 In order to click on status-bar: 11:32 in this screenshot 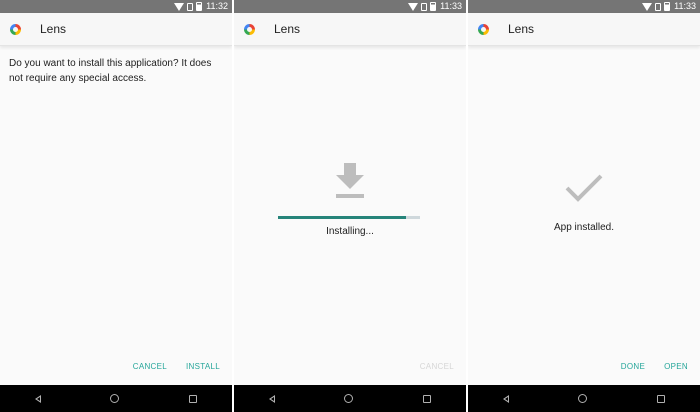, I will do `click(116, 6)`.